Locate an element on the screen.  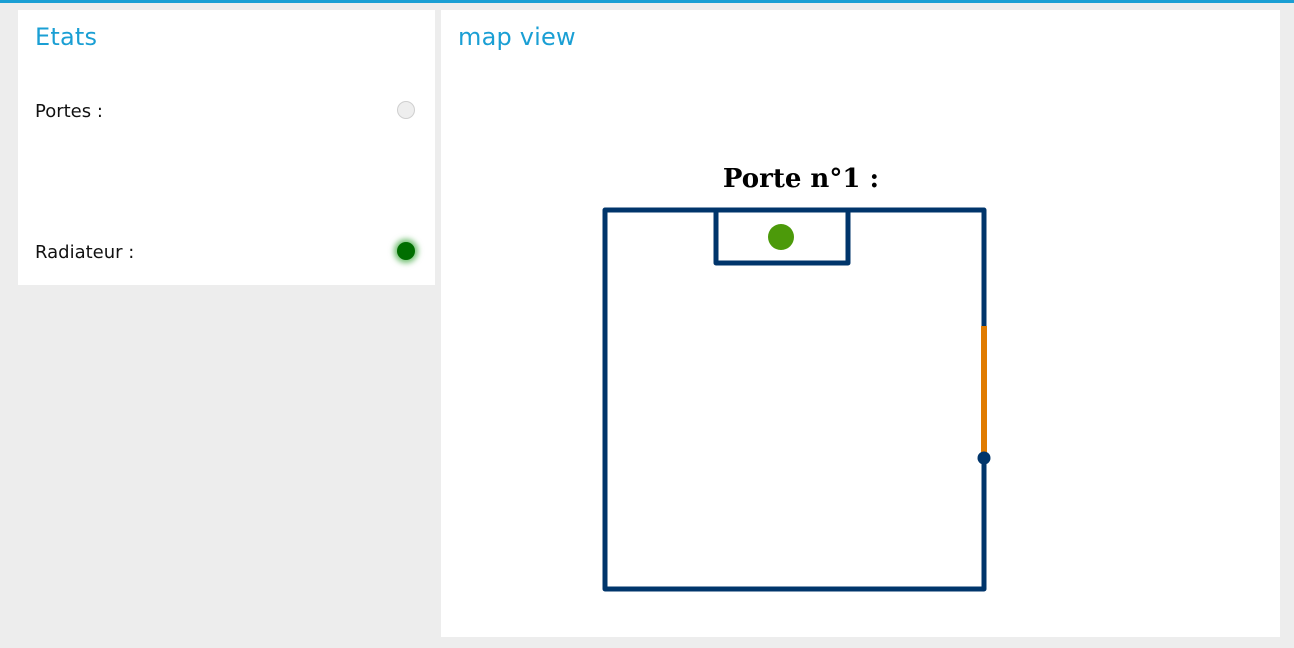
states-panel-title: Etats is located at coordinates (66, 37).